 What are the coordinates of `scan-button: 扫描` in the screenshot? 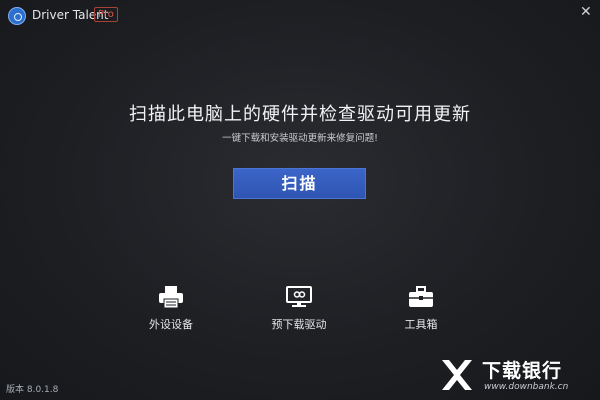 It's located at (299, 183).